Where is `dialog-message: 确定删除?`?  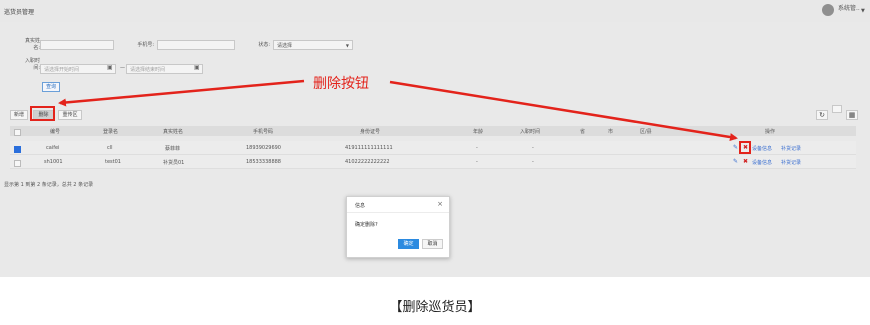 dialog-message: 确定删除? is located at coordinates (366, 225).